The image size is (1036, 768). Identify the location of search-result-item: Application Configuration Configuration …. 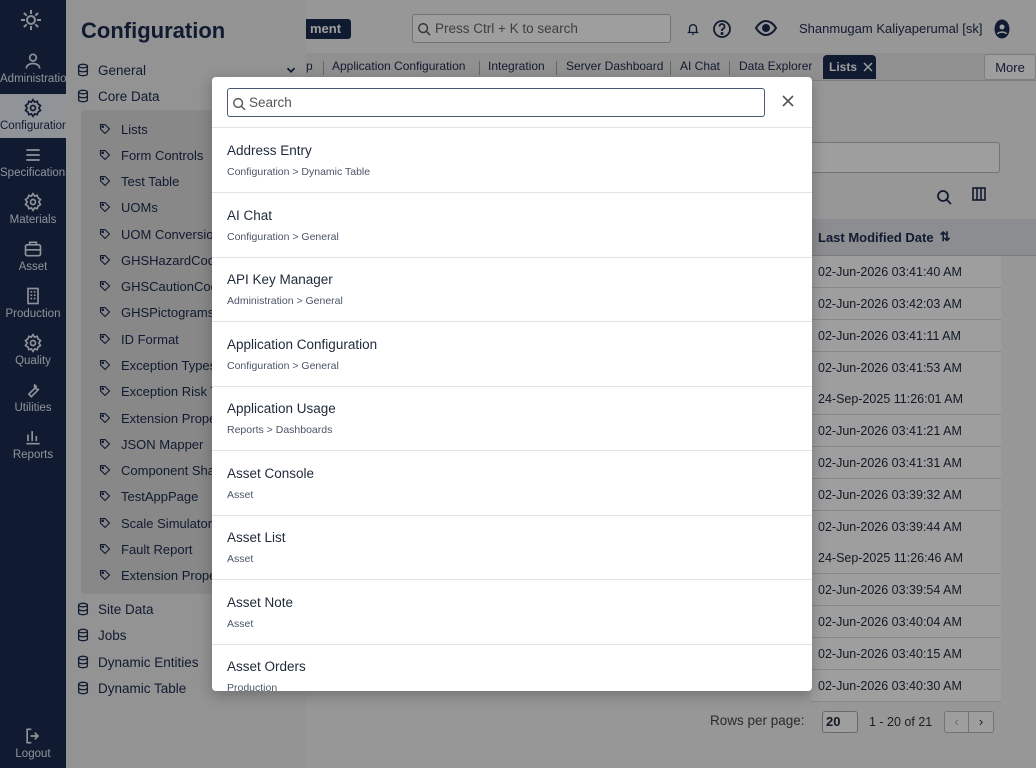
(512, 354).